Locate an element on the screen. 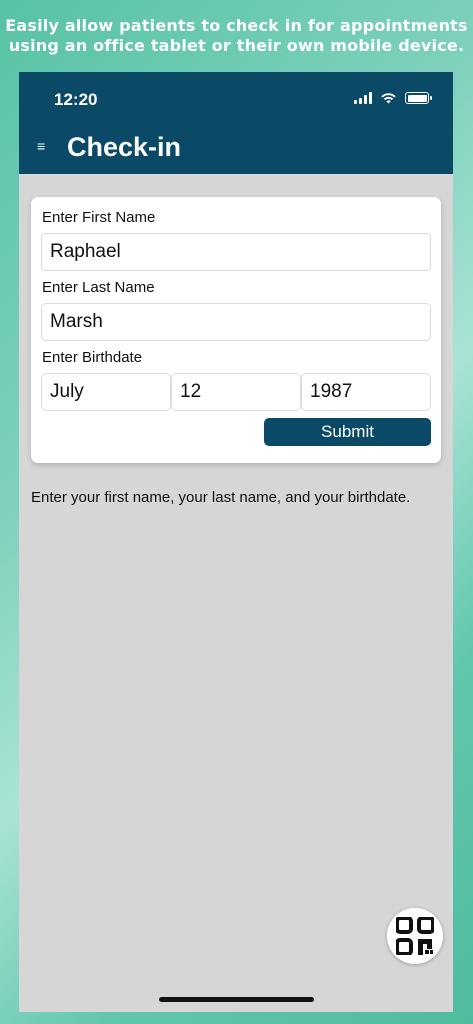 This screenshot has width=473, height=1024. first-name-label: Enter First Name is located at coordinates (99, 217).